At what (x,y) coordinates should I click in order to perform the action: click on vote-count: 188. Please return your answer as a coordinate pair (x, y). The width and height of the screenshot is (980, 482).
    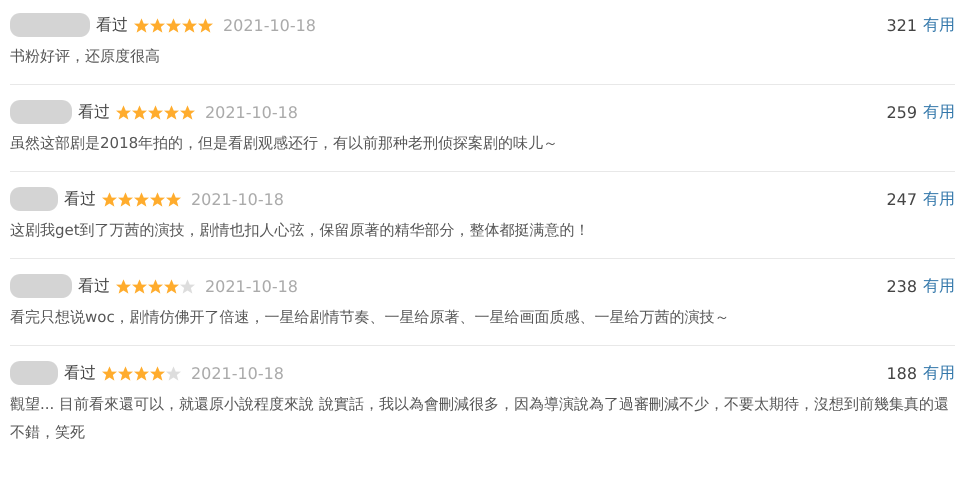
    Looking at the image, I should click on (901, 373).